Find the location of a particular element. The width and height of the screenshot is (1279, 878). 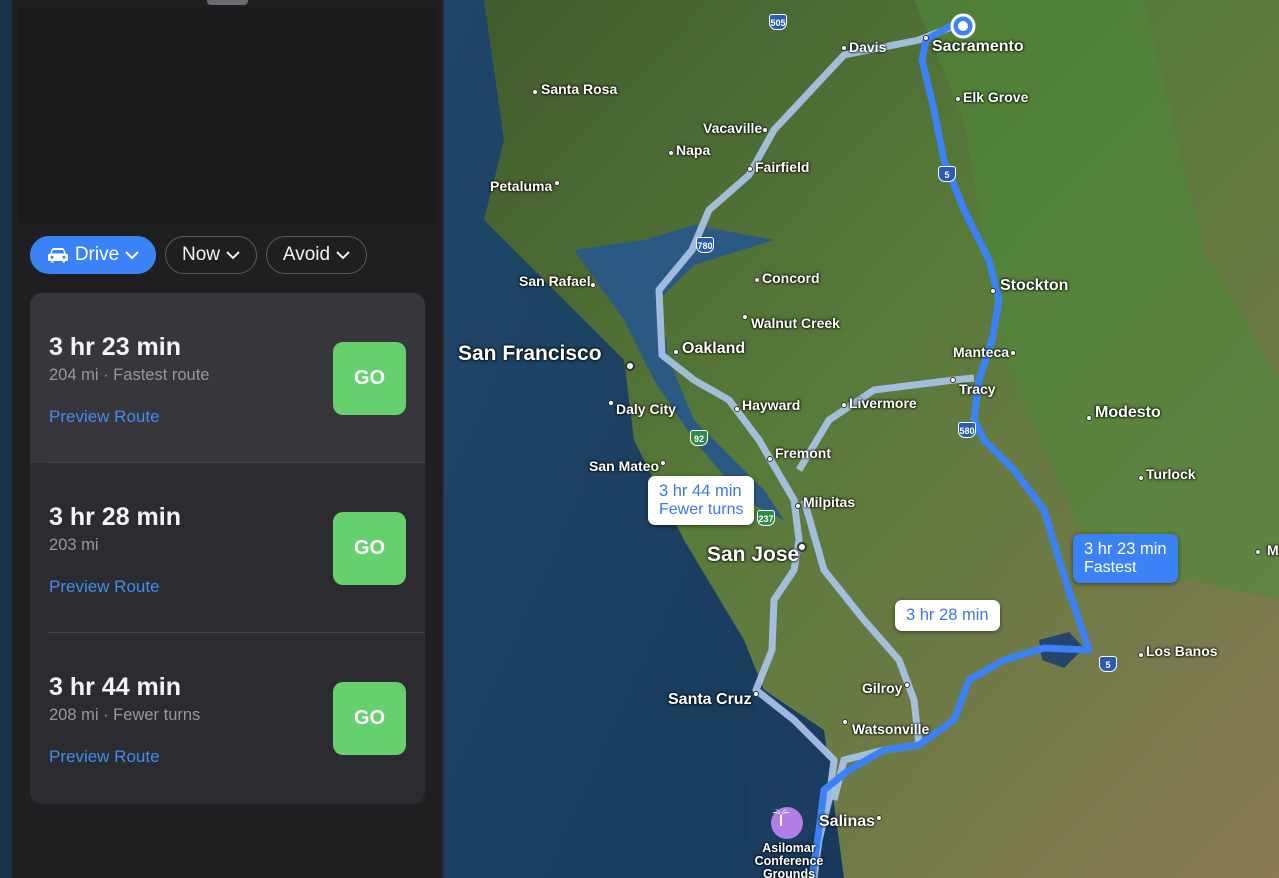

callout-duration: 3 hr 23 min is located at coordinates (1125, 549).